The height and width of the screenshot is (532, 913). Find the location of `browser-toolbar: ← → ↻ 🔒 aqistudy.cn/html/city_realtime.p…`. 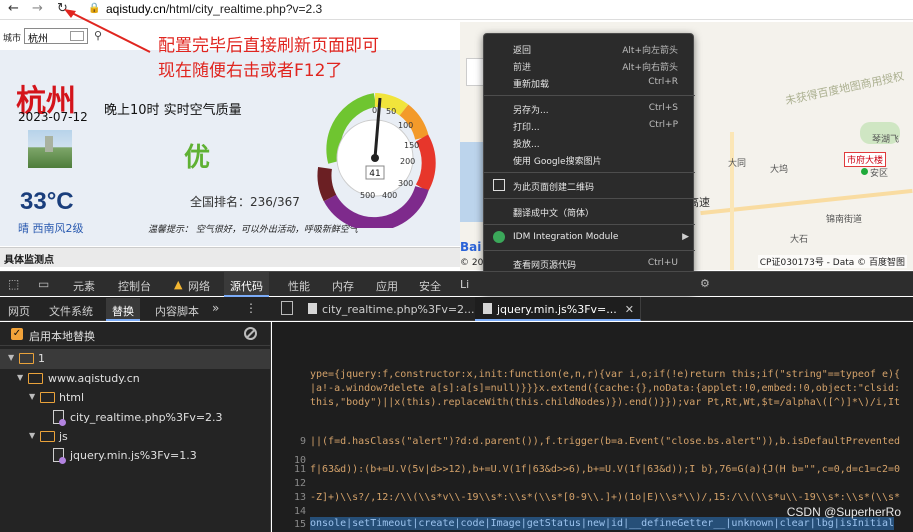

browser-toolbar: ← → ↻ 🔒 aqistudy.cn/html/city_realtime.p… is located at coordinates (456, 10).